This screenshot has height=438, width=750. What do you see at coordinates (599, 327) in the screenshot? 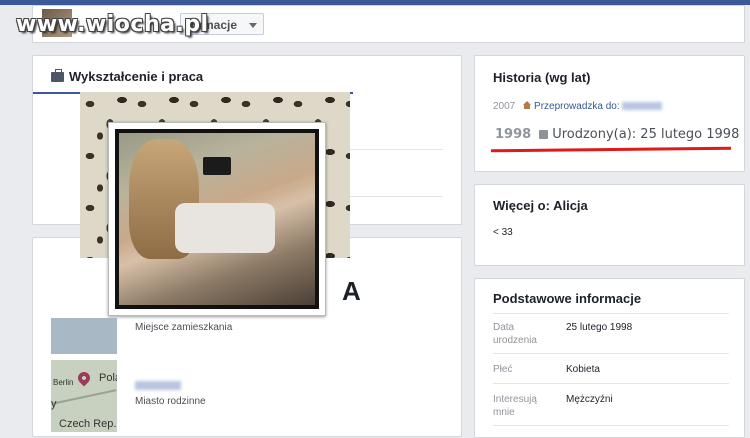
I see `basic-value: 25 lutego 1998` at bounding box center [599, 327].